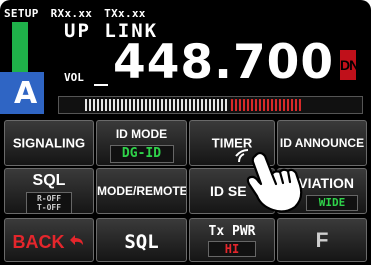 The height and width of the screenshot is (265, 371). Describe the element at coordinates (232, 240) in the screenshot. I see `tx-power-button: Tx PWR HI` at that location.